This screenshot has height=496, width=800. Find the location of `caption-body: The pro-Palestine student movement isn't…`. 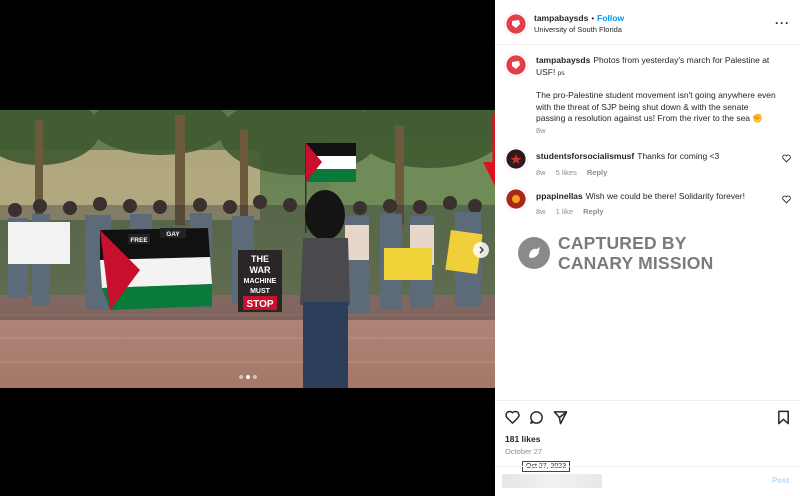

caption-body: The pro-Palestine student movement isn't… is located at coordinates (656, 106).